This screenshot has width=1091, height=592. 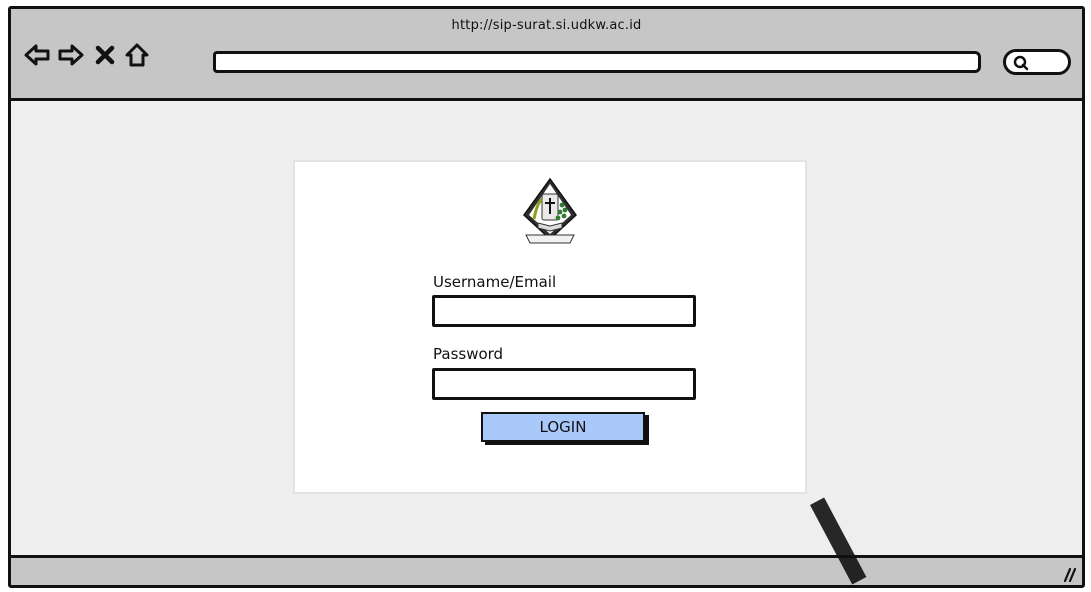 I want to click on address-bar, so click(x=597, y=62).